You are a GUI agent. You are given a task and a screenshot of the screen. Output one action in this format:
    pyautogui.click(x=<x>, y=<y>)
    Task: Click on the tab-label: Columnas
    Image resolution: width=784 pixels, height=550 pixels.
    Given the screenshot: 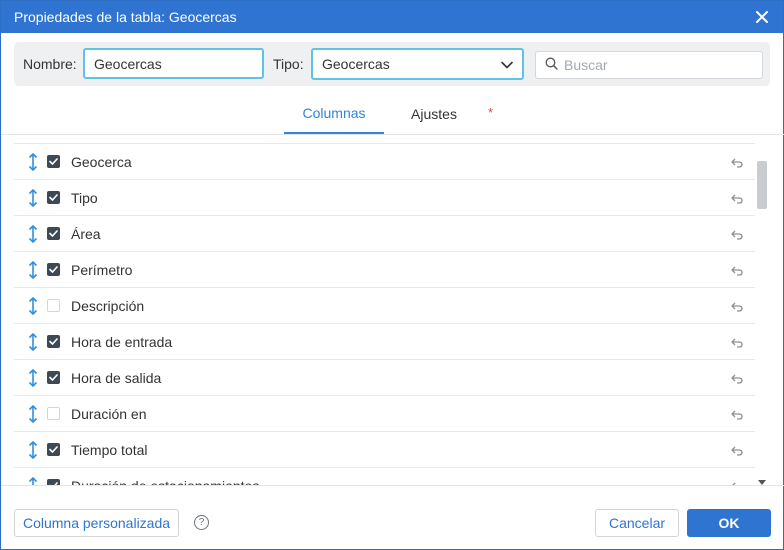 What is the action you would take?
    pyautogui.click(x=334, y=112)
    